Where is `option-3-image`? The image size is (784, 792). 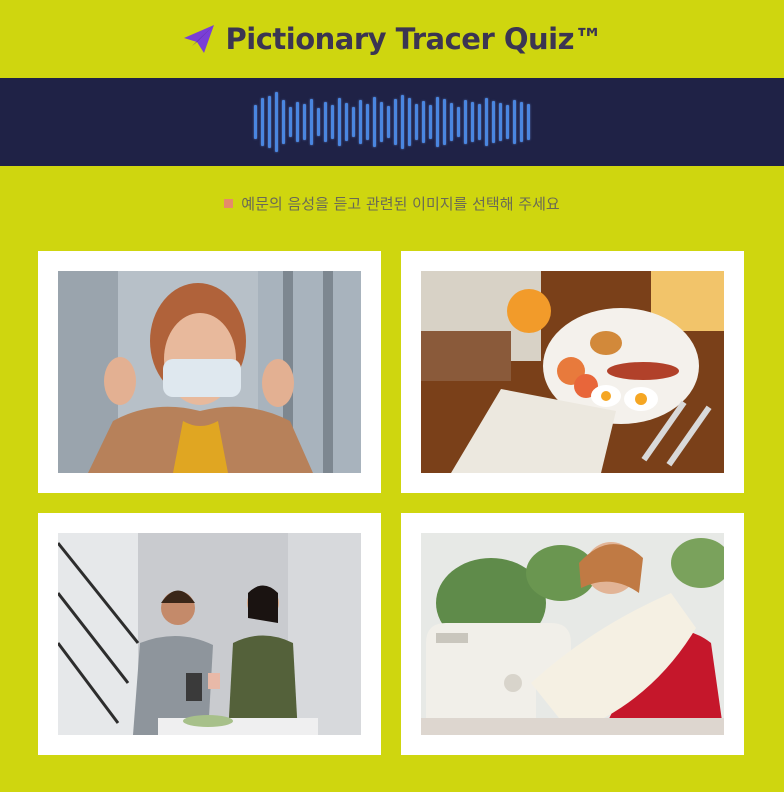
option-3-image is located at coordinates (209, 634).